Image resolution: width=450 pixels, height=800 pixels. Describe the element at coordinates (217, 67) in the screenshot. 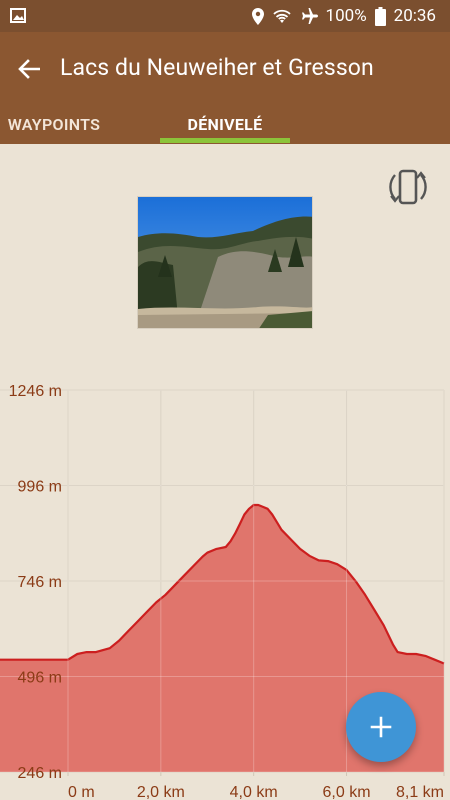

I see `page-title: Lacs du Neuweiher et Gresson` at that location.